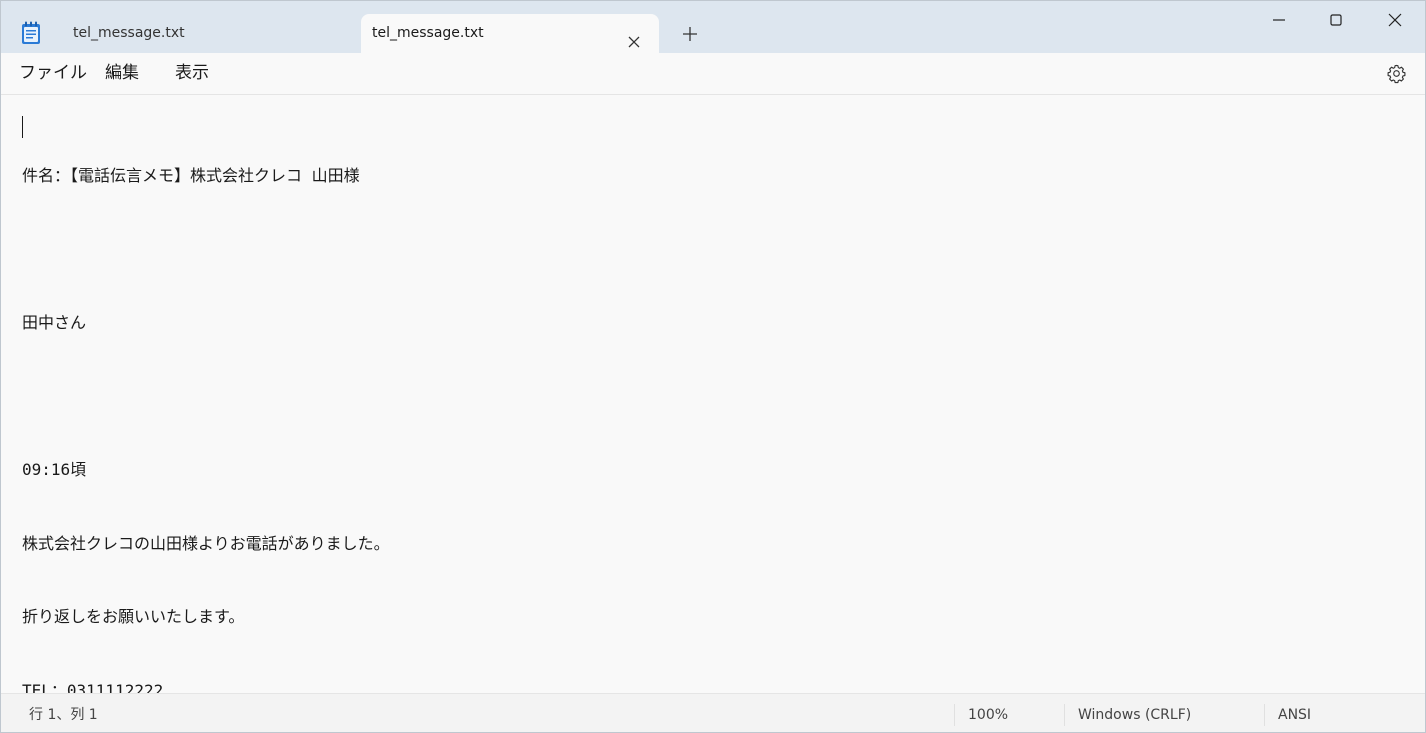 This screenshot has width=1426, height=733. I want to click on menu-bar: ファイル 編集 表示, so click(713, 74).